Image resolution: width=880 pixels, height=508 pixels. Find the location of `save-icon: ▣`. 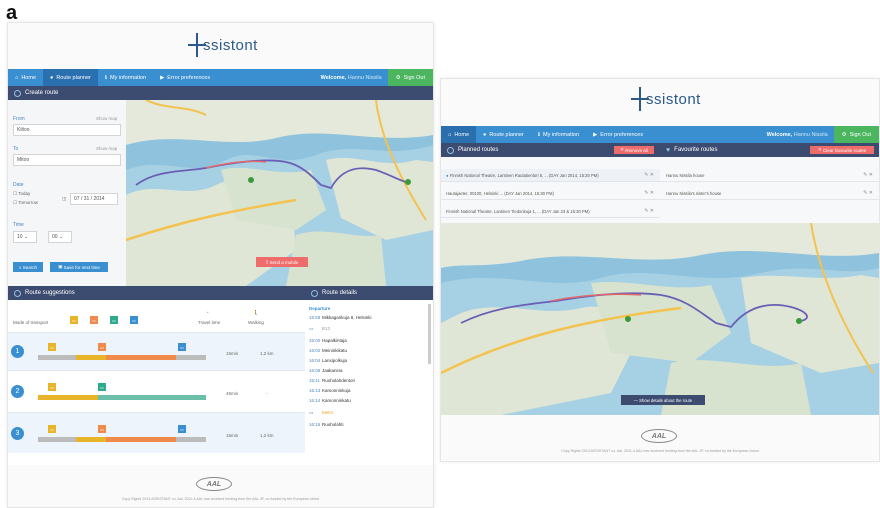

save-icon: ▣ is located at coordinates (60, 266).